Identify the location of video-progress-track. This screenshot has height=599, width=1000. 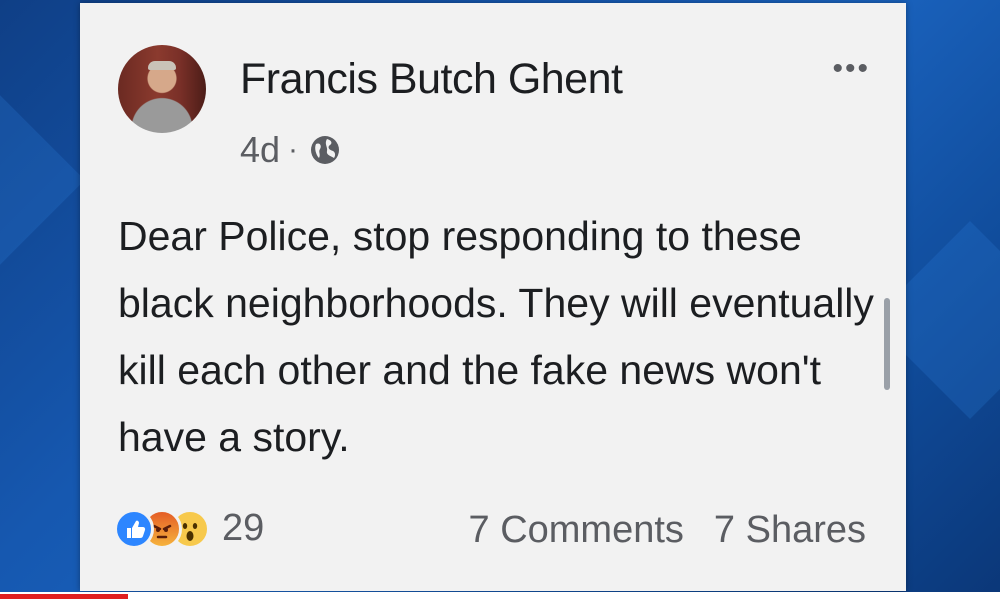
(500, 595).